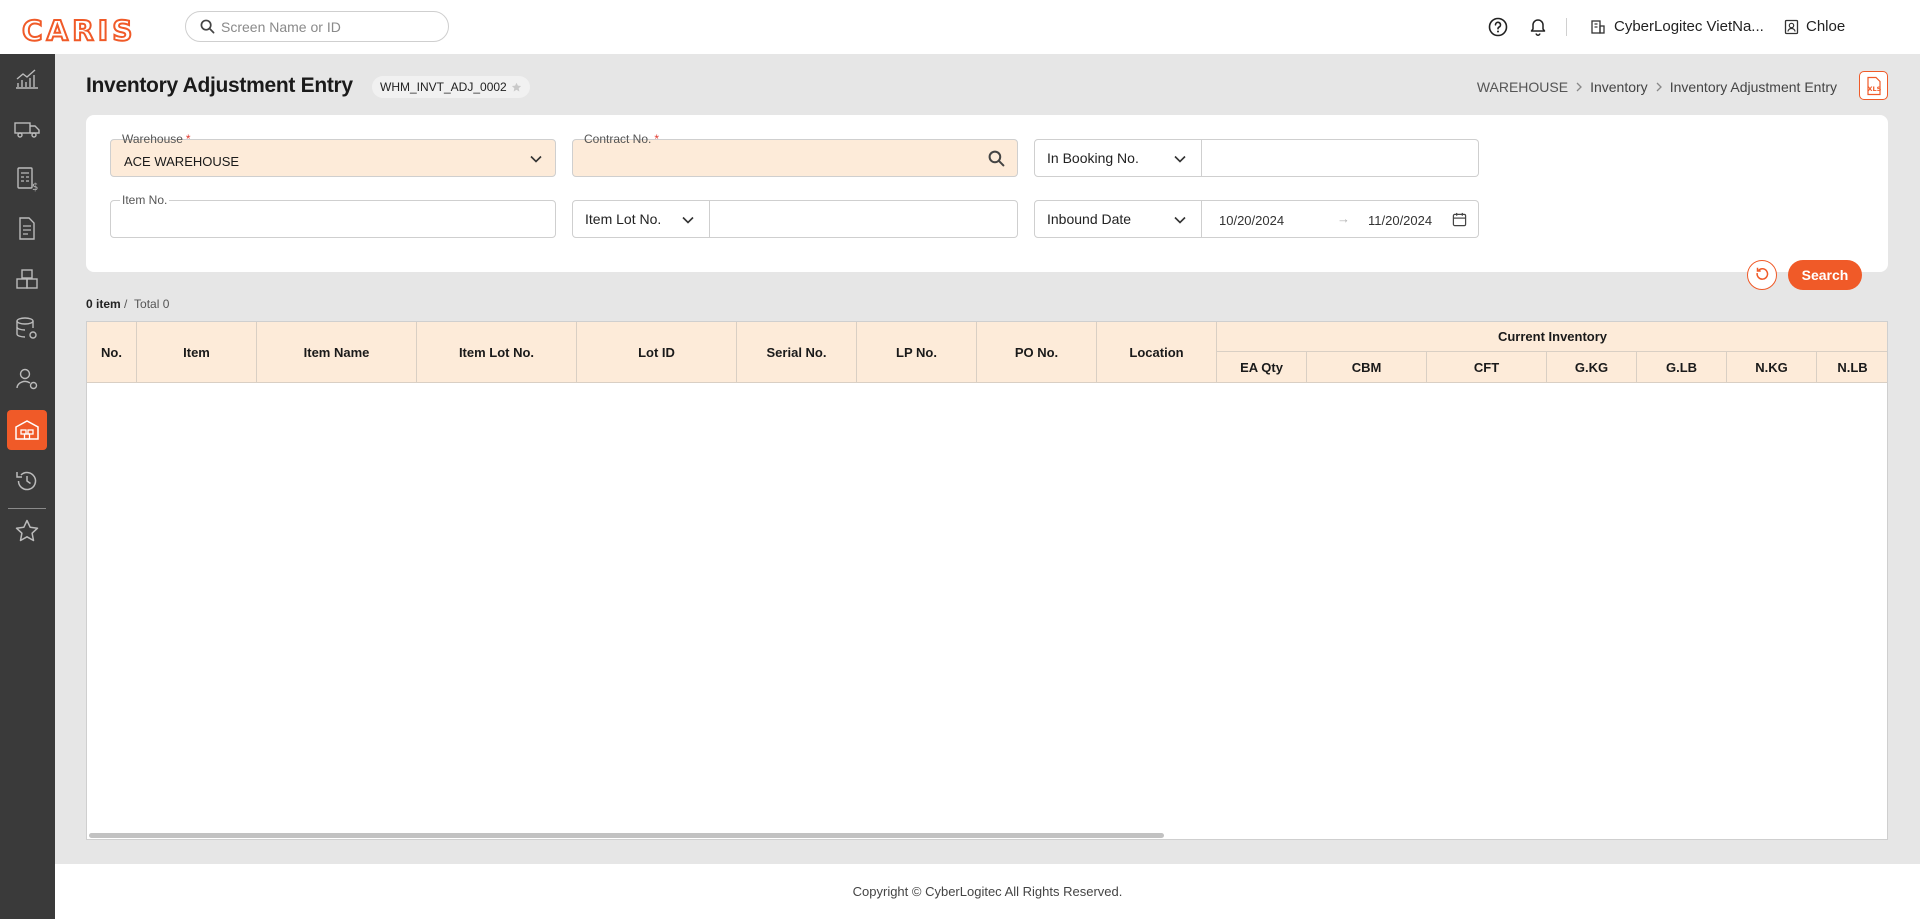  I want to click on database-settings-icon, so click(26, 328).